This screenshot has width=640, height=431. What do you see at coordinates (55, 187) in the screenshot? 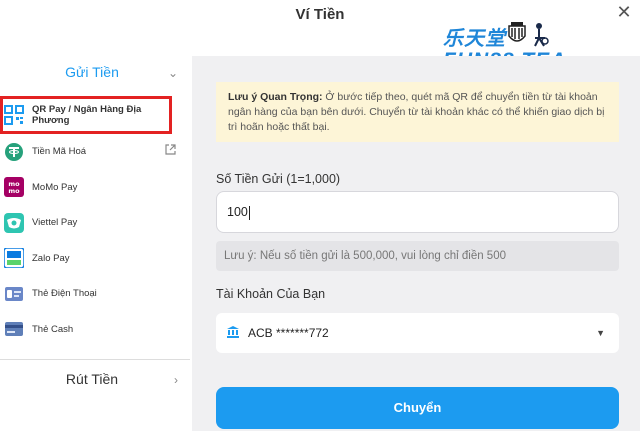
I see `sidebar-item-label: MoMo Pay` at bounding box center [55, 187].